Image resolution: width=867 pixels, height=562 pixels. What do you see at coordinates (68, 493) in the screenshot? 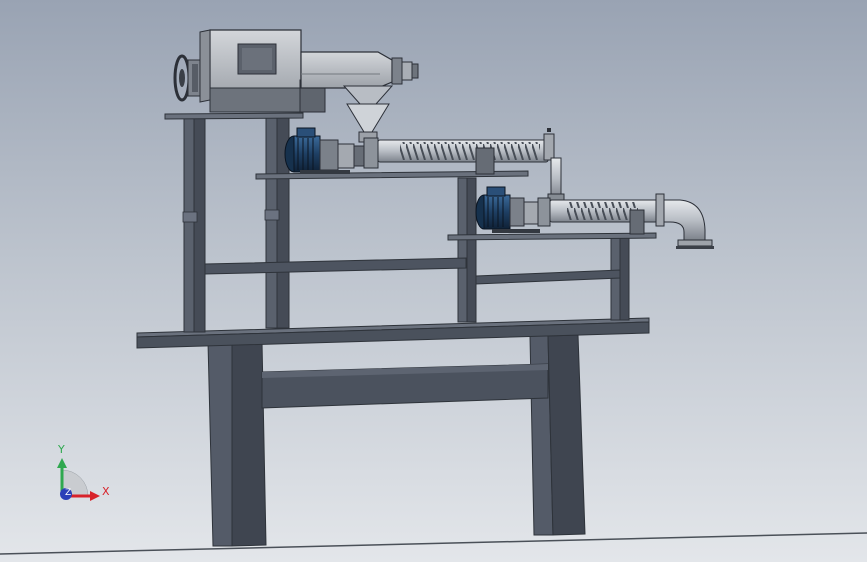
I see `z-axis-label: Z` at bounding box center [68, 493].